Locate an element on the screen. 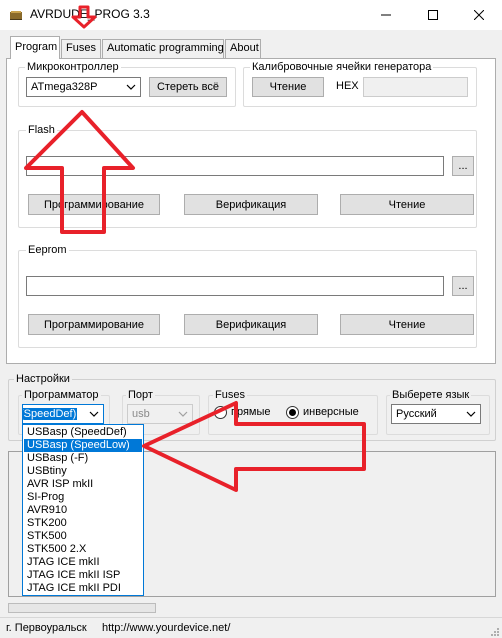  calibration-group-label: Калибровочные ячейки генератора is located at coordinates (342, 67).